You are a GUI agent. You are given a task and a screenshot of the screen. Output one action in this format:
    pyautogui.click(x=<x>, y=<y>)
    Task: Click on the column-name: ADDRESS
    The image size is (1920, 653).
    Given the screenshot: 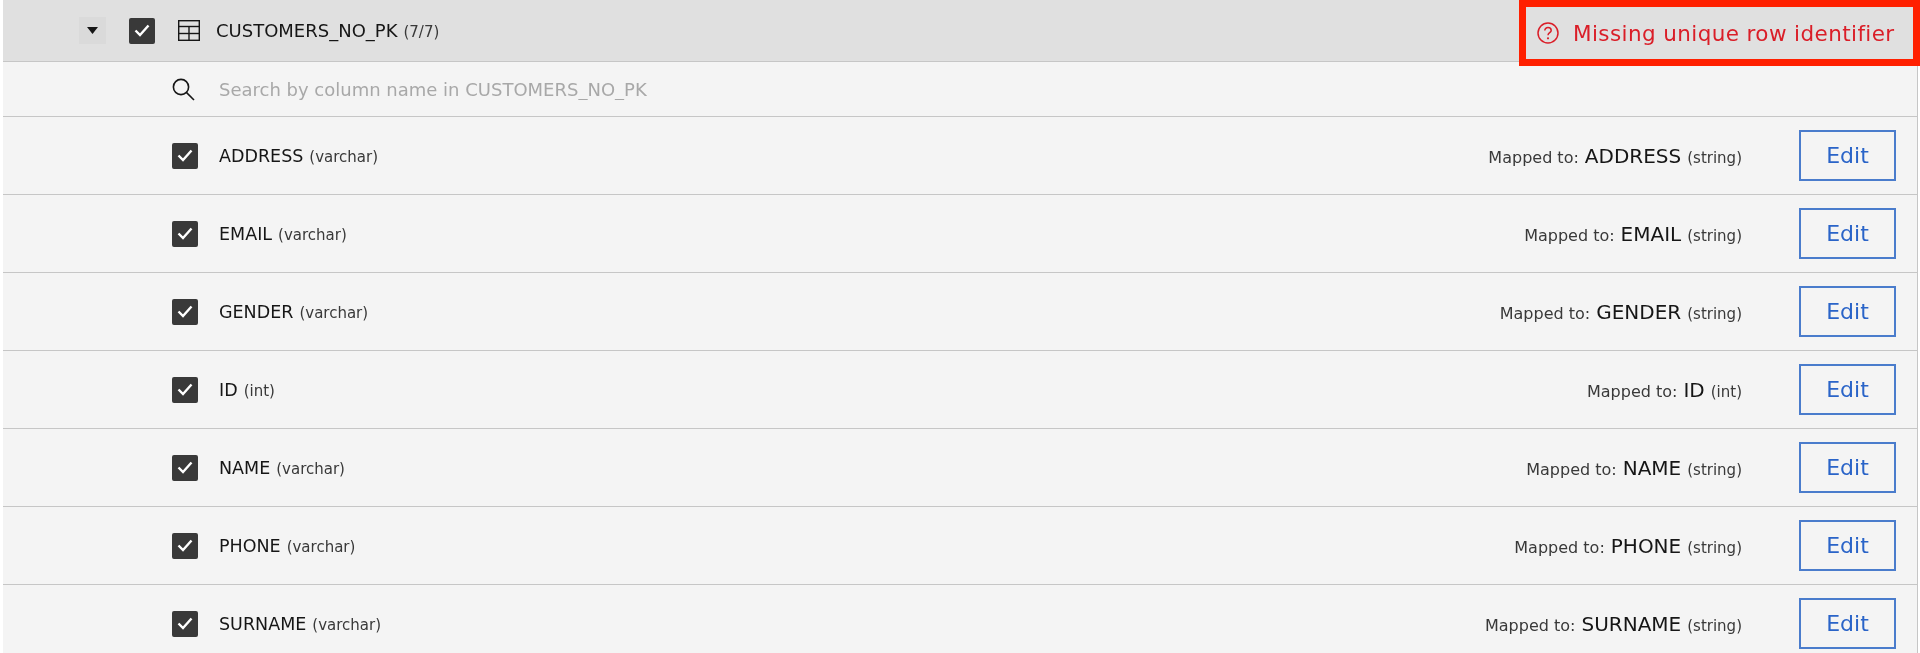 What is the action you would take?
    pyautogui.click(x=261, y=155)
    